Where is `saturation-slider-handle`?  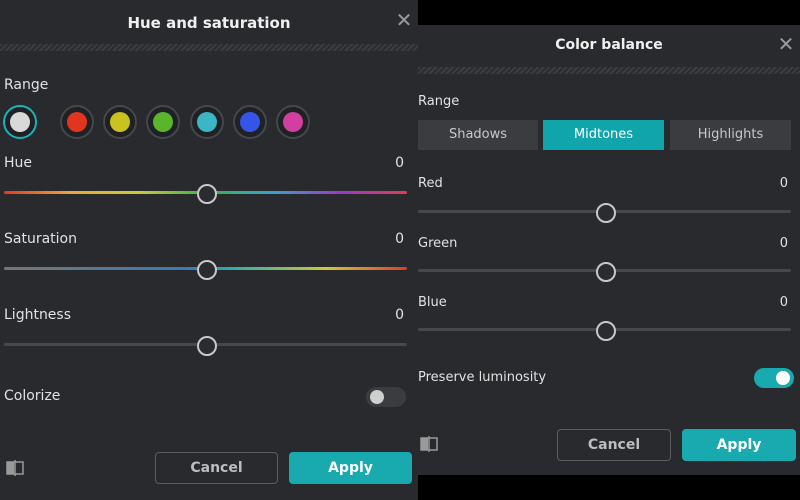 saturation-slider-handle is located at coordinates (206, 270).